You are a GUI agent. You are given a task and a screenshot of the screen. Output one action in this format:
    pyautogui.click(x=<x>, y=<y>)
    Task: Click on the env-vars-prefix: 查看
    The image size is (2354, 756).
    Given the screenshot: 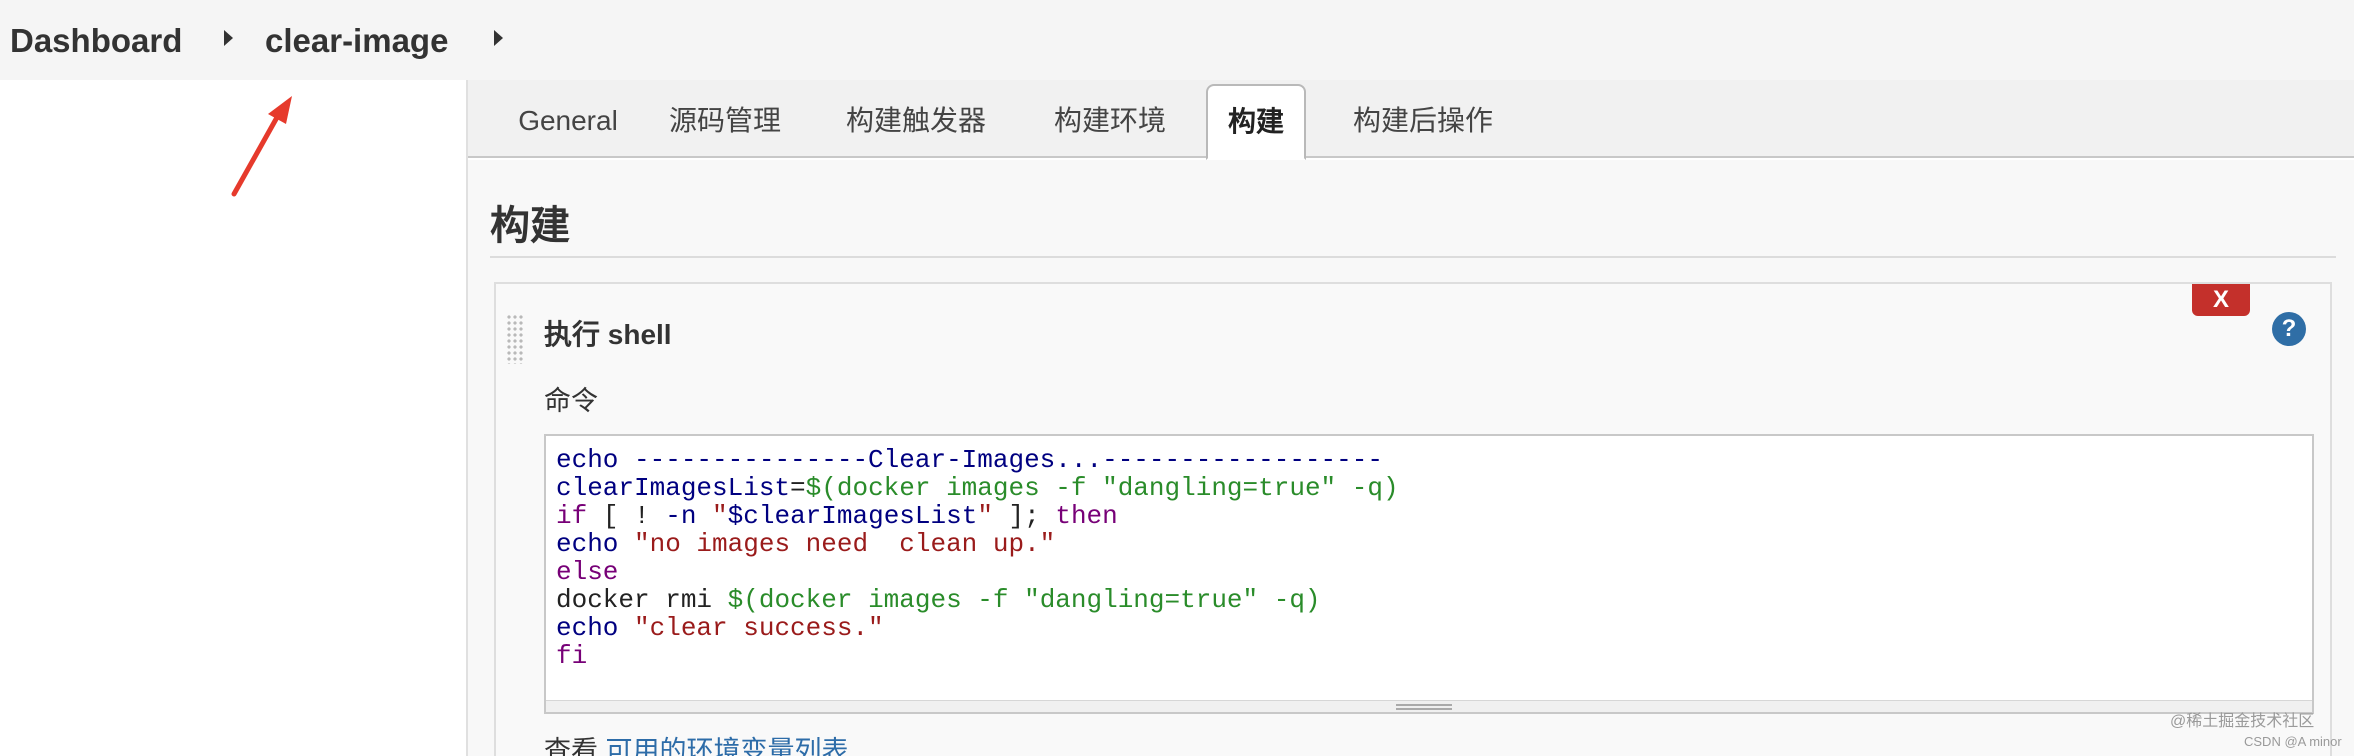 What is the action you would take?
    pyautogui.click(x=575, y=746)
    